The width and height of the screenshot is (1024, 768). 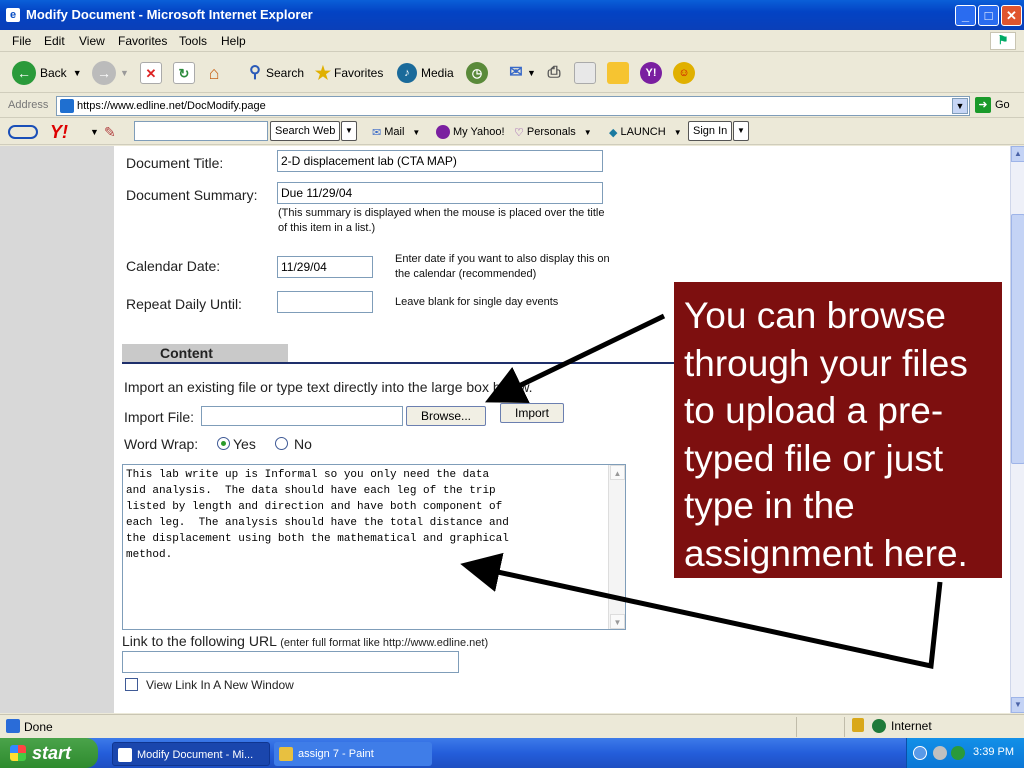 I want to click on word-wrap-label: Word Wrap:, so click(x=161, y=444).